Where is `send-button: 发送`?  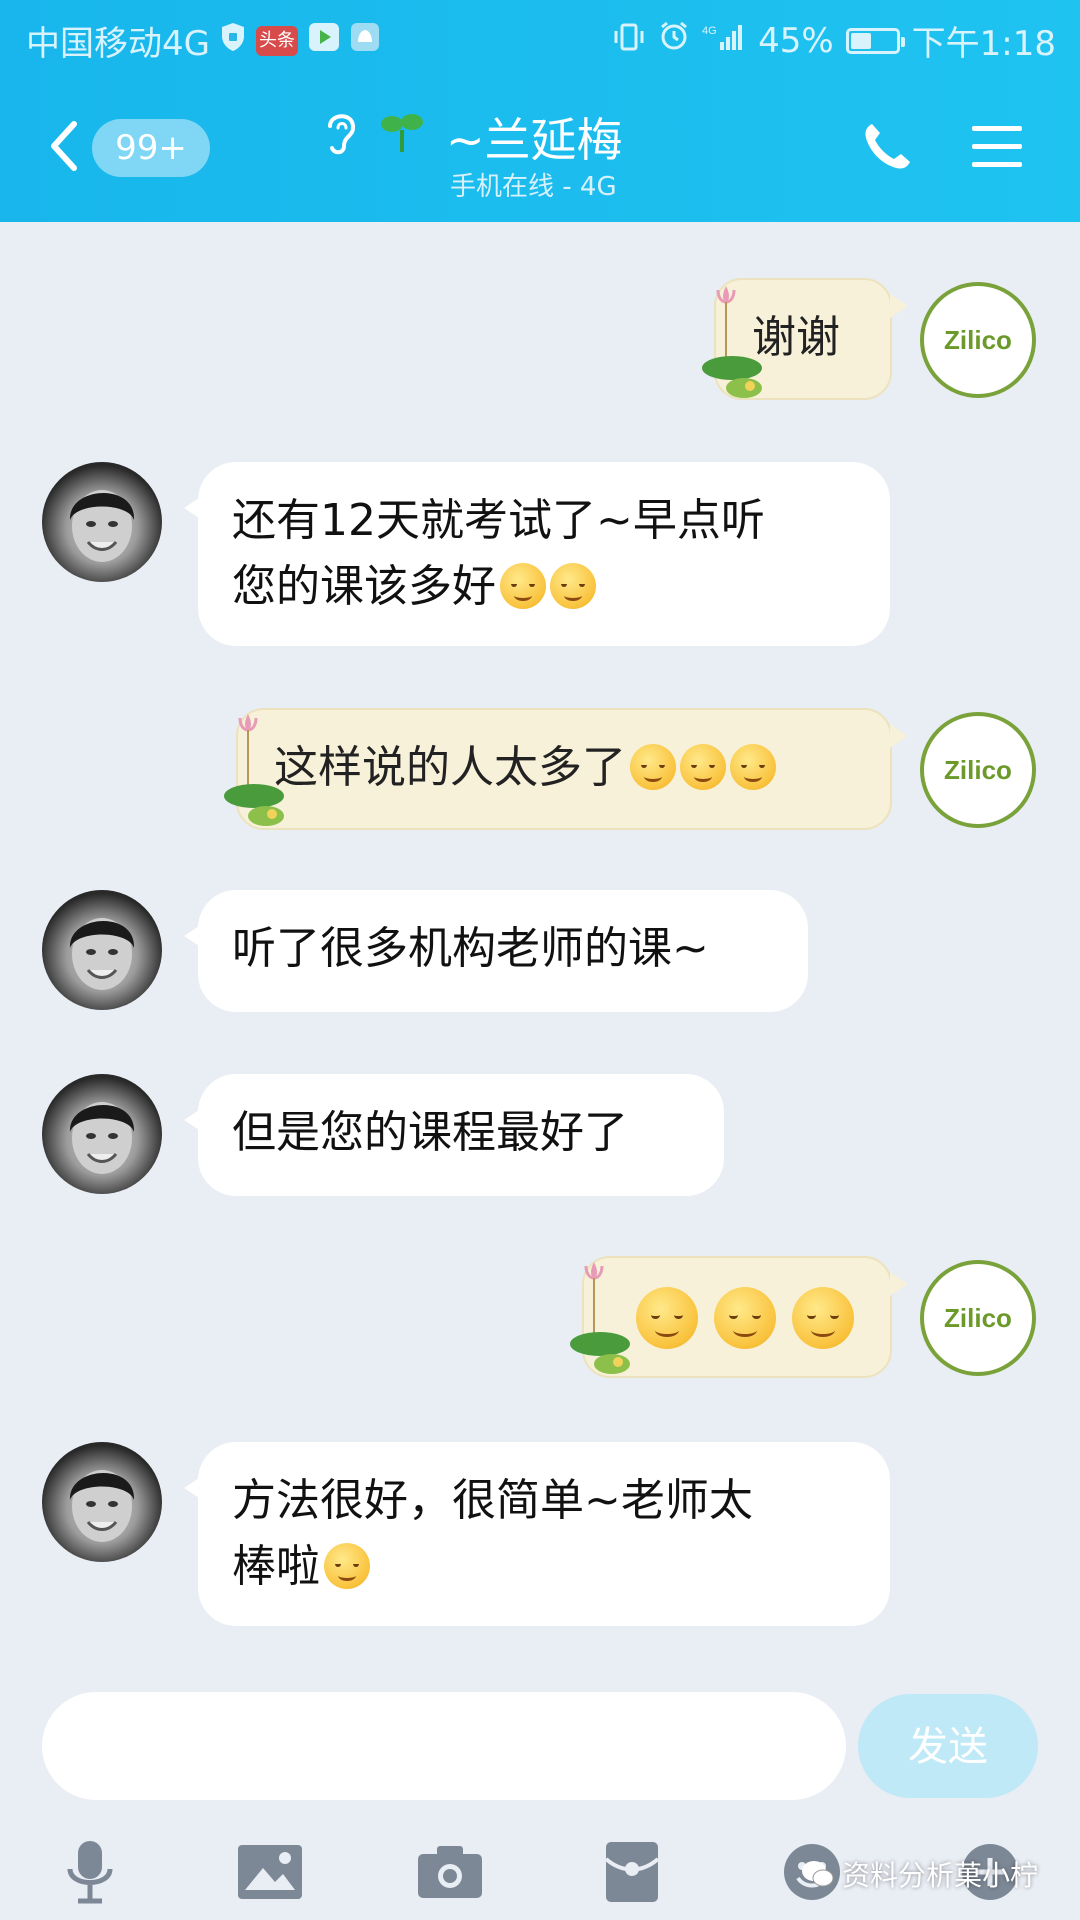 send-button: 发送 is located at coordinates (948, 1746).